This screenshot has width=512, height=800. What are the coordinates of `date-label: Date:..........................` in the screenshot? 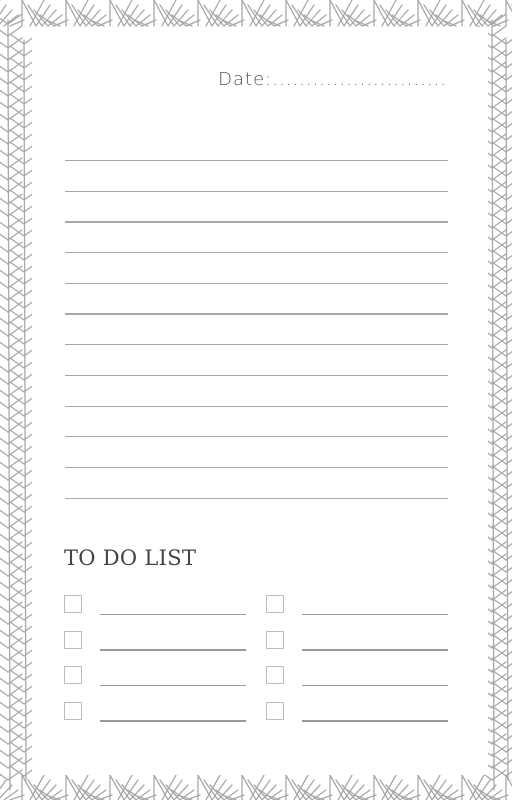 It's located at (332, 79).